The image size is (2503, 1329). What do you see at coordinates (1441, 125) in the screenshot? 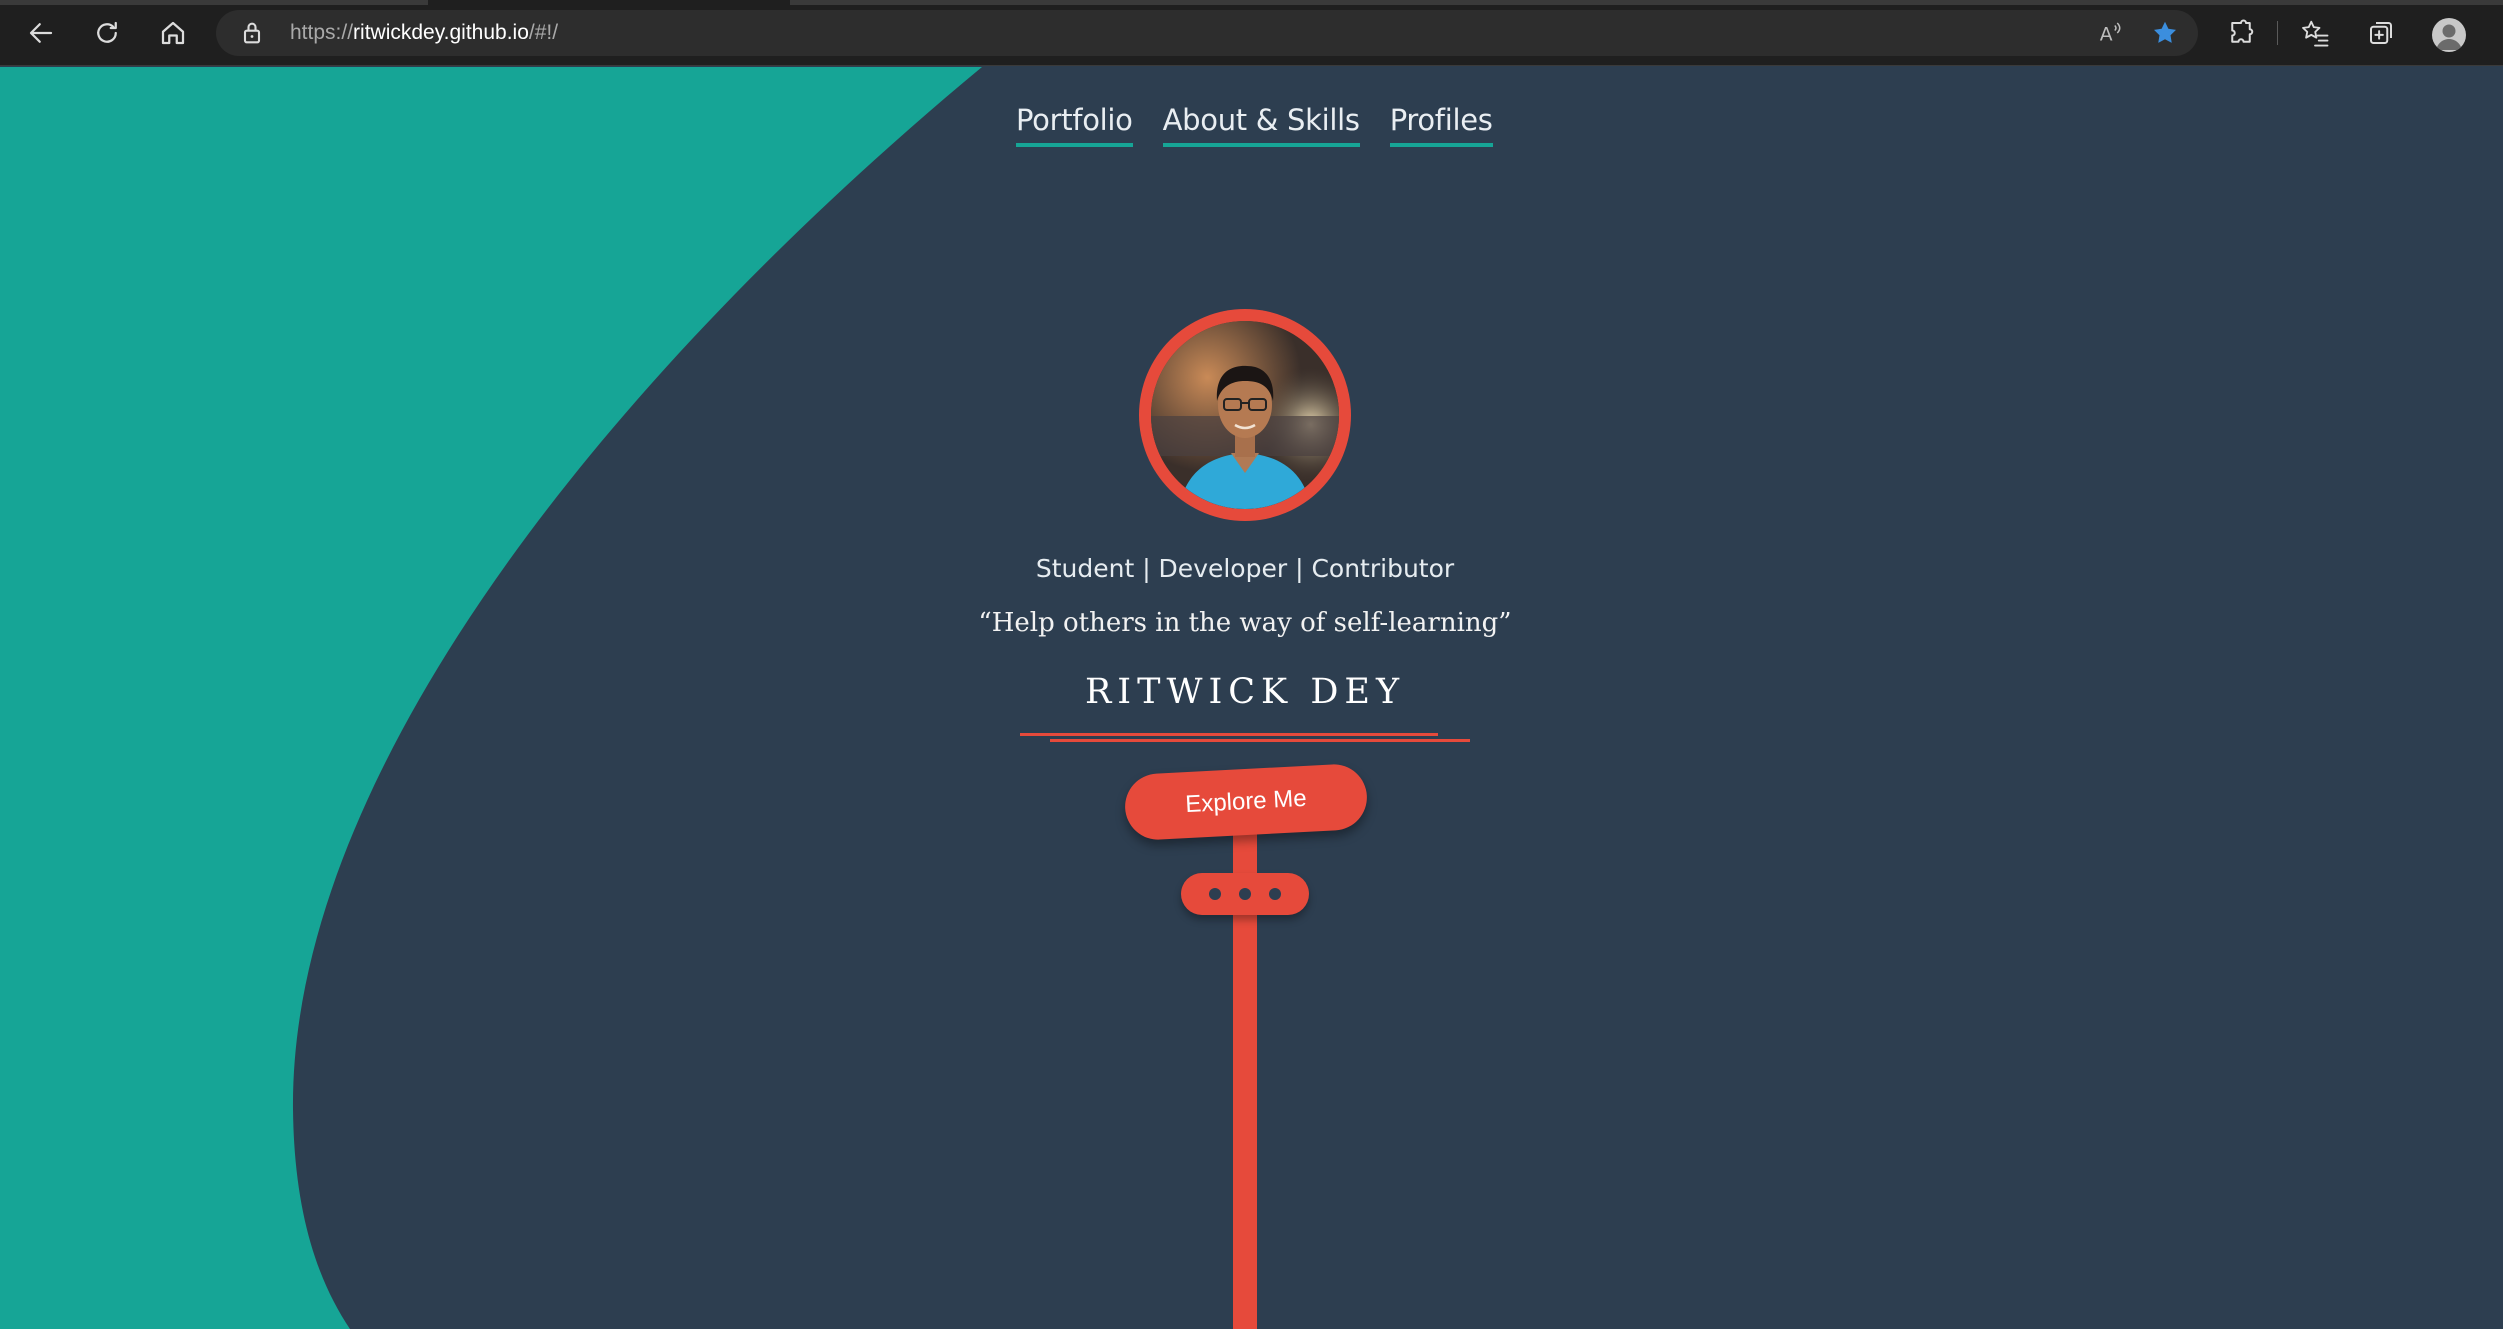
I see `nav-profiles: Profiles` at bounding box center [1441, 125].